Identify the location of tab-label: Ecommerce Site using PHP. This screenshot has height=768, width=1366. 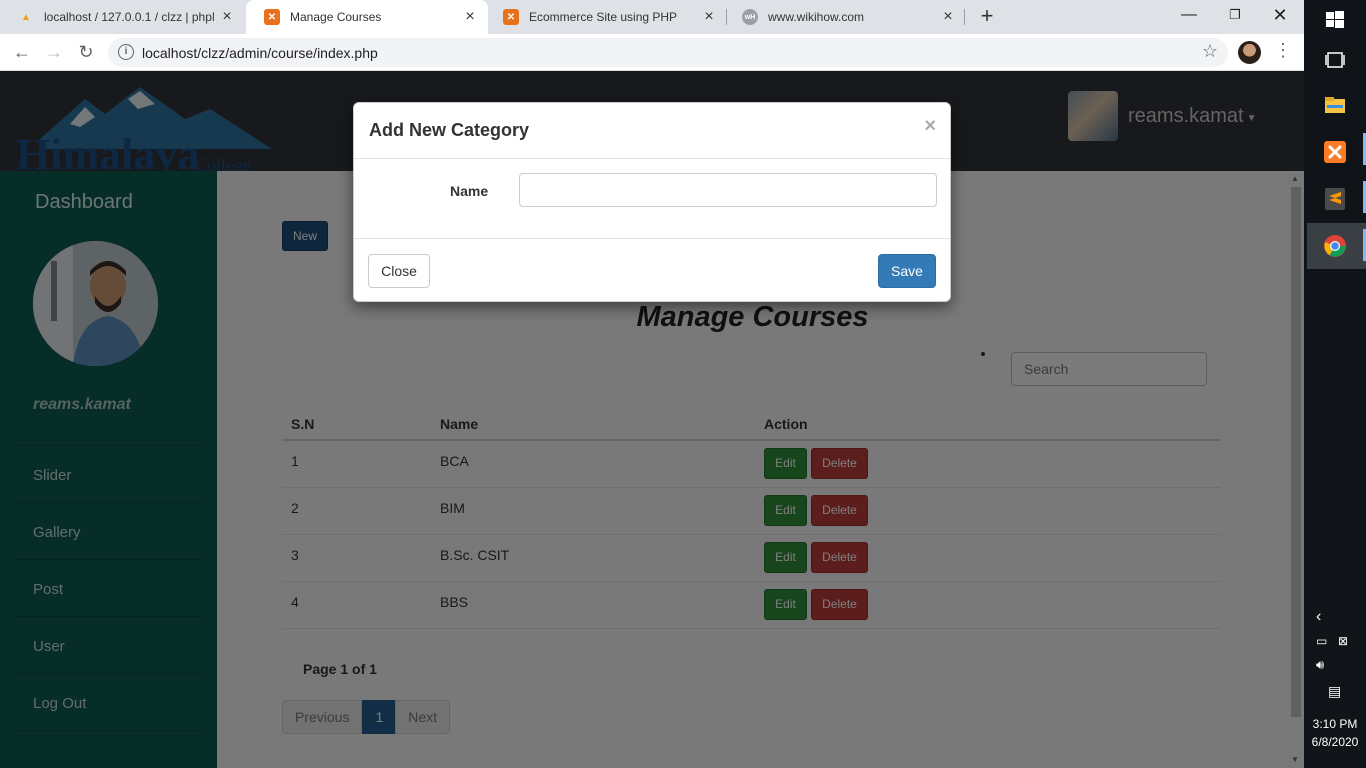
(603, 17).